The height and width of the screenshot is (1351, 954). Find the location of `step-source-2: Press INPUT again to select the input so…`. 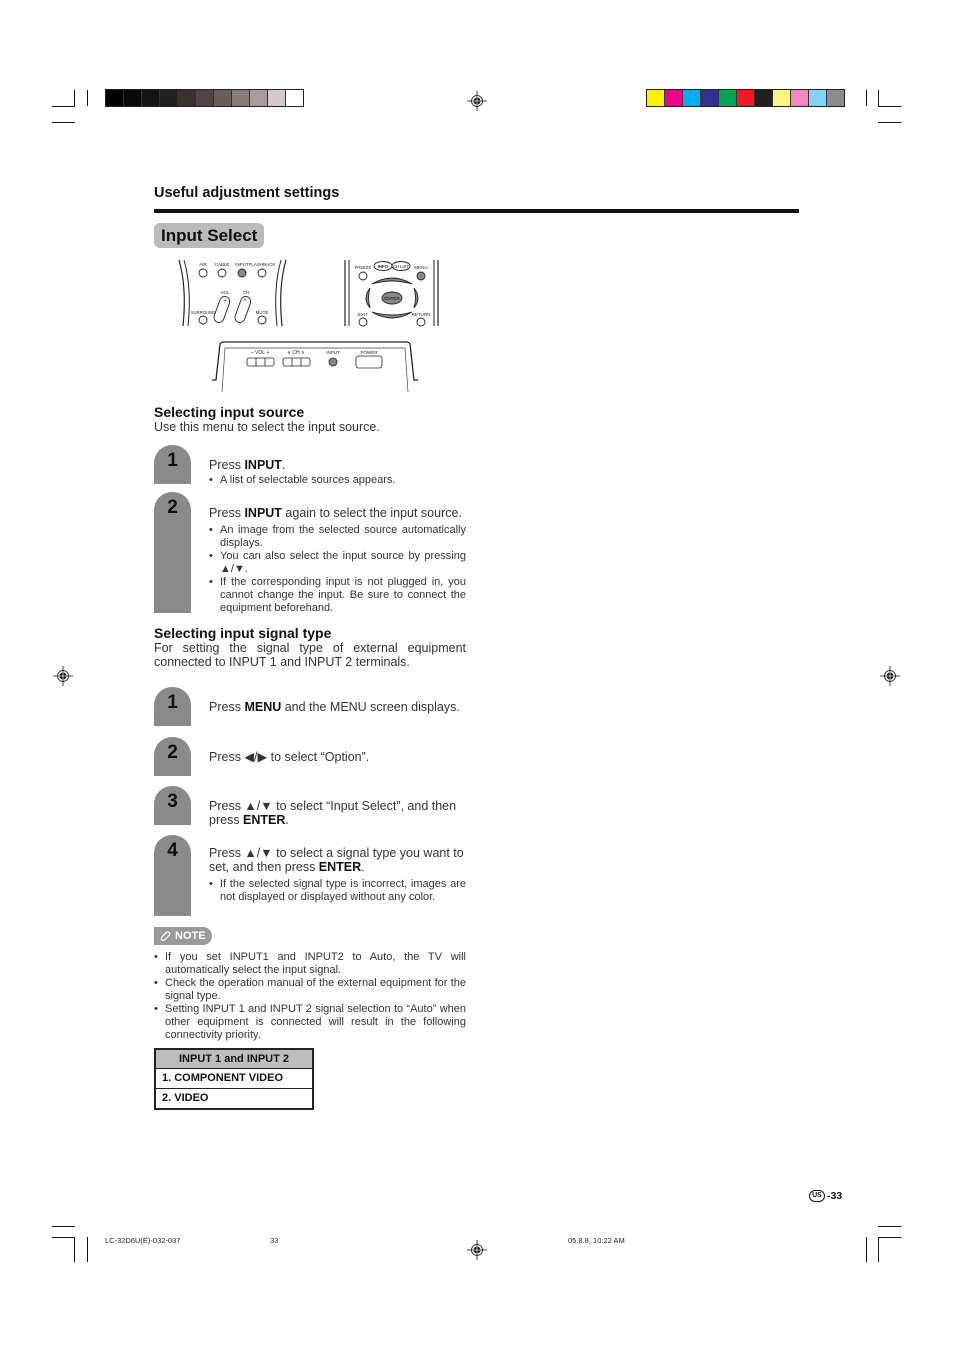

step-source-2: Press INPUT again to select the input so… is located at coordinates (337, 560).